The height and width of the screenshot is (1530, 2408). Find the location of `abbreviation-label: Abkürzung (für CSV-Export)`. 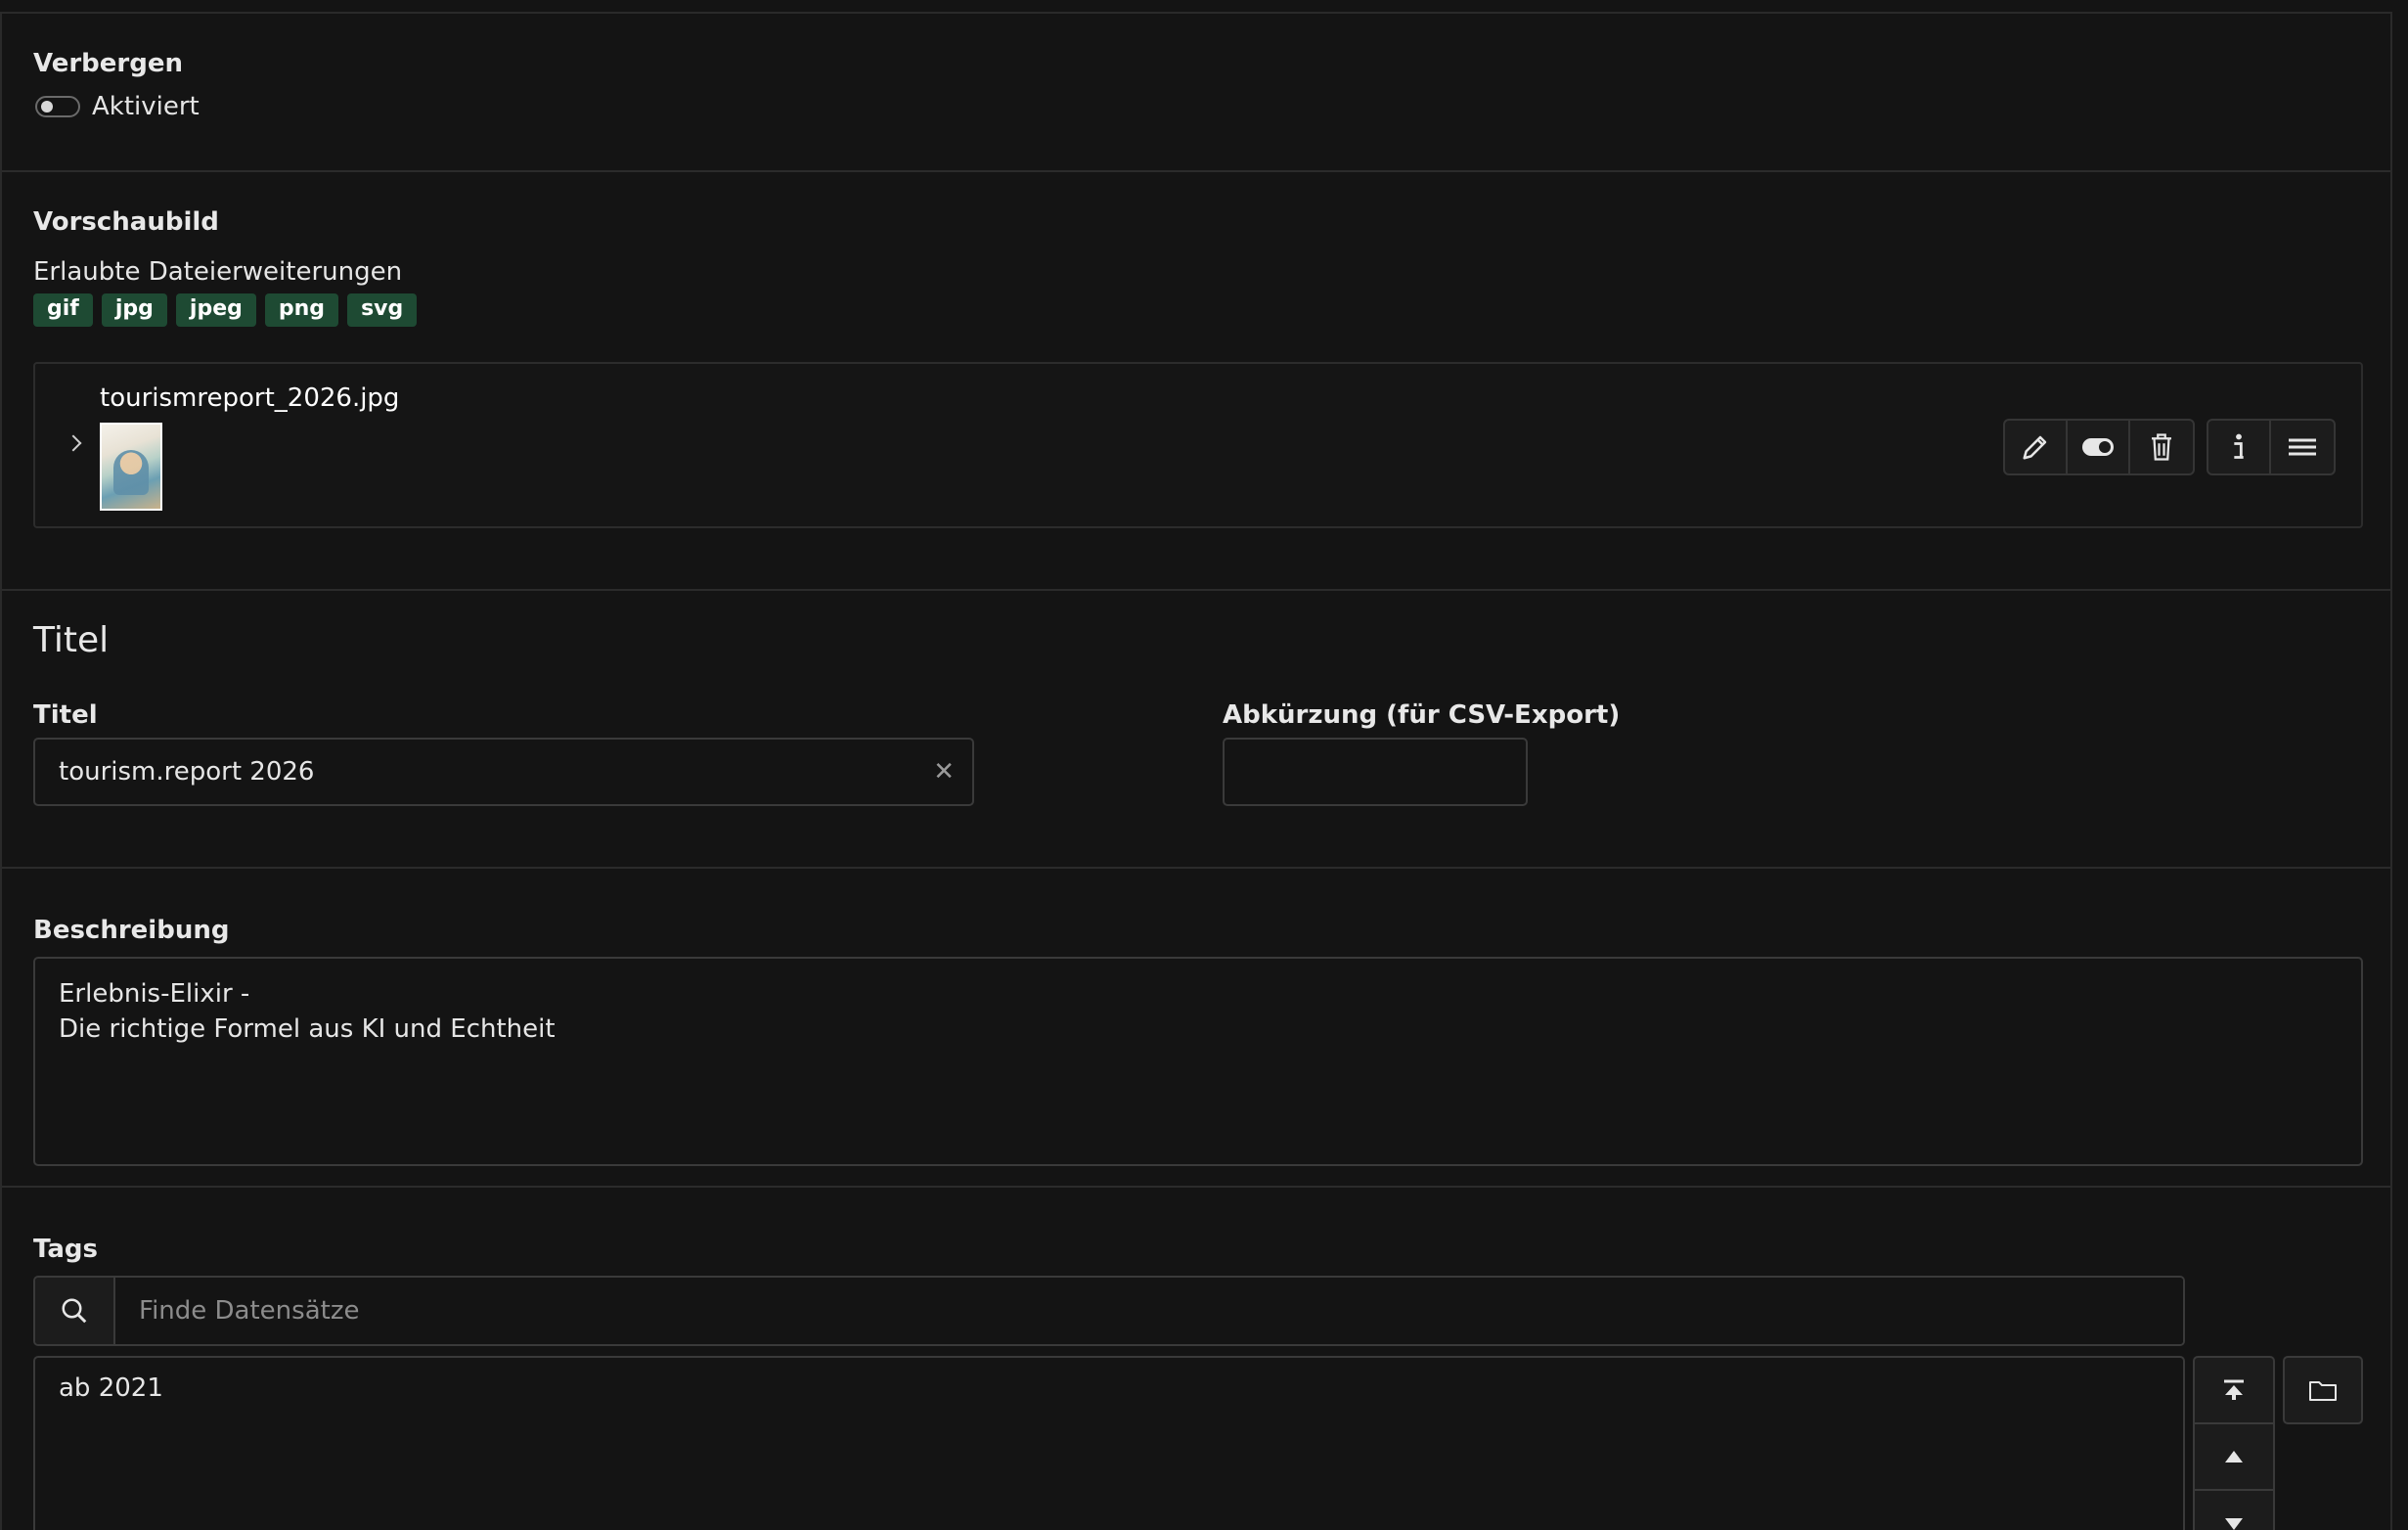

abbreviation-label: Abkürzung (für CSV-Export) is located at coordinates (1422, 715).